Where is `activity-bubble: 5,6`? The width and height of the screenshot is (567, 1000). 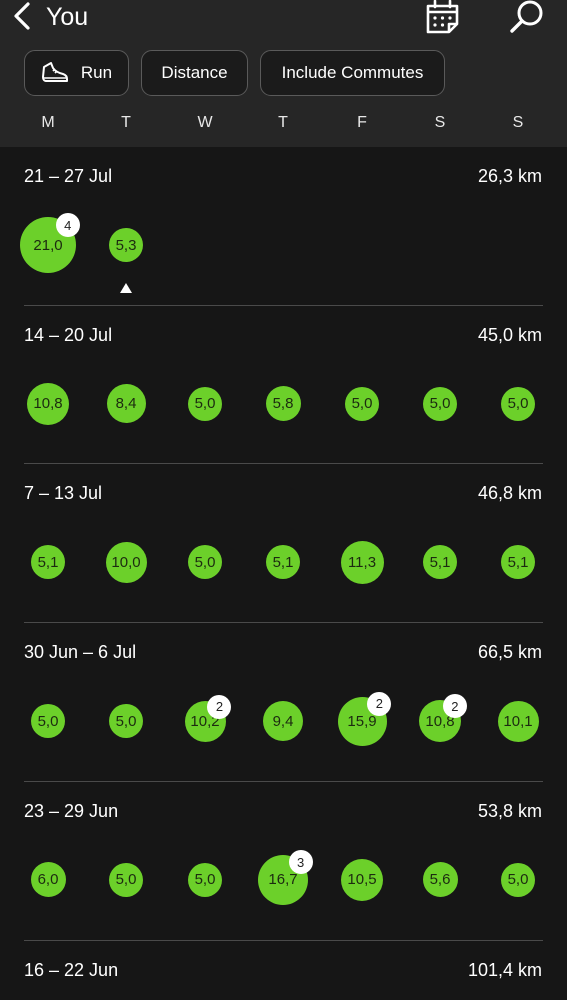 activity-bubble: 5,6 is located at coordinates (440, 880).